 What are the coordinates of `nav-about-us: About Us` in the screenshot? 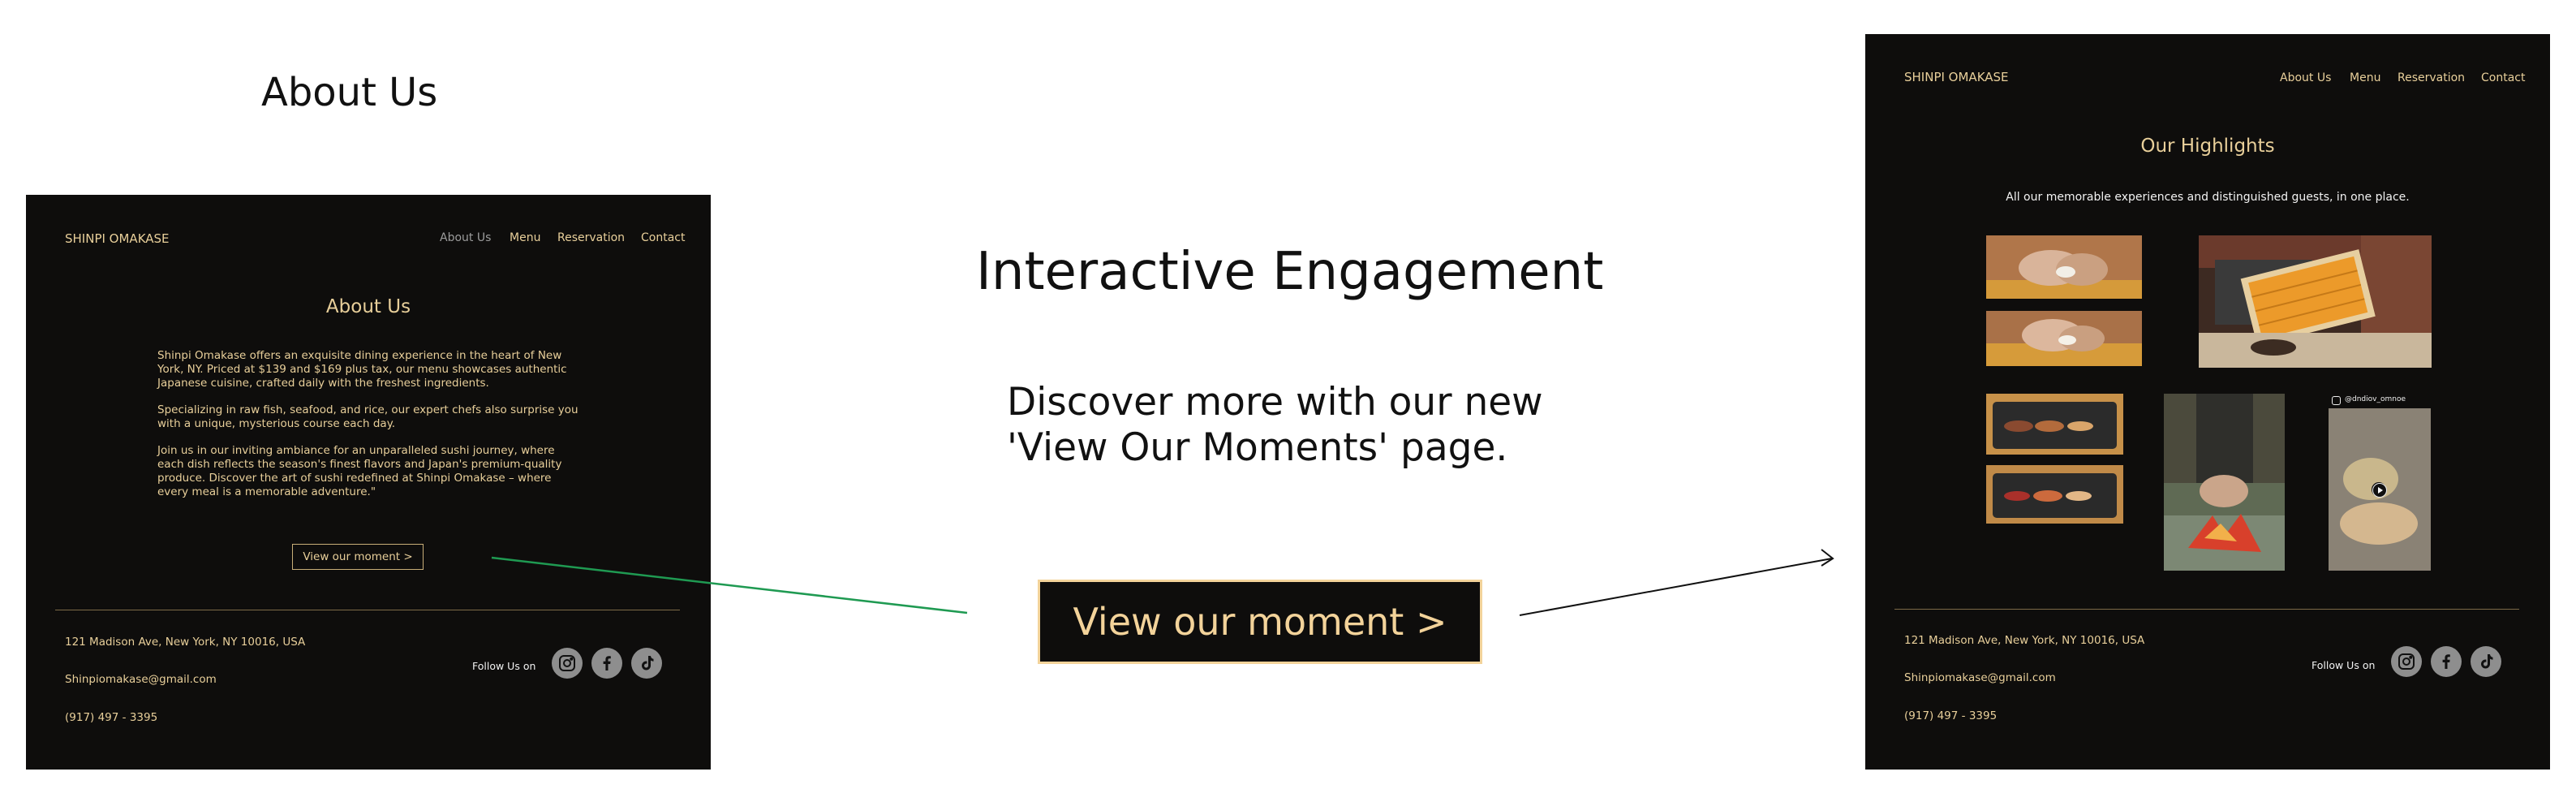 It's located at (2305, 78).